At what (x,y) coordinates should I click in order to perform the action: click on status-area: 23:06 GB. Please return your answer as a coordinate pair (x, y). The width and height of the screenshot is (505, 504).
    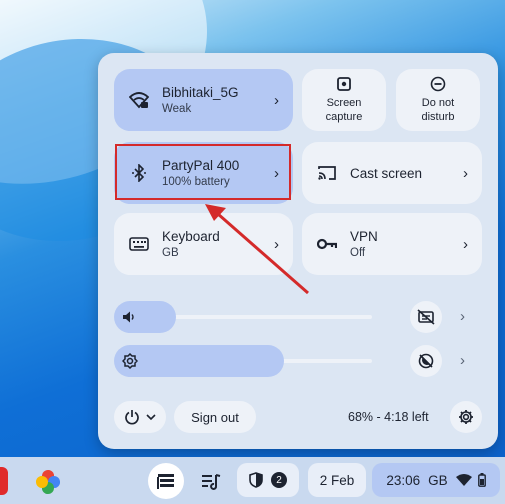
    Looking at the image, I should click on (436, 480).